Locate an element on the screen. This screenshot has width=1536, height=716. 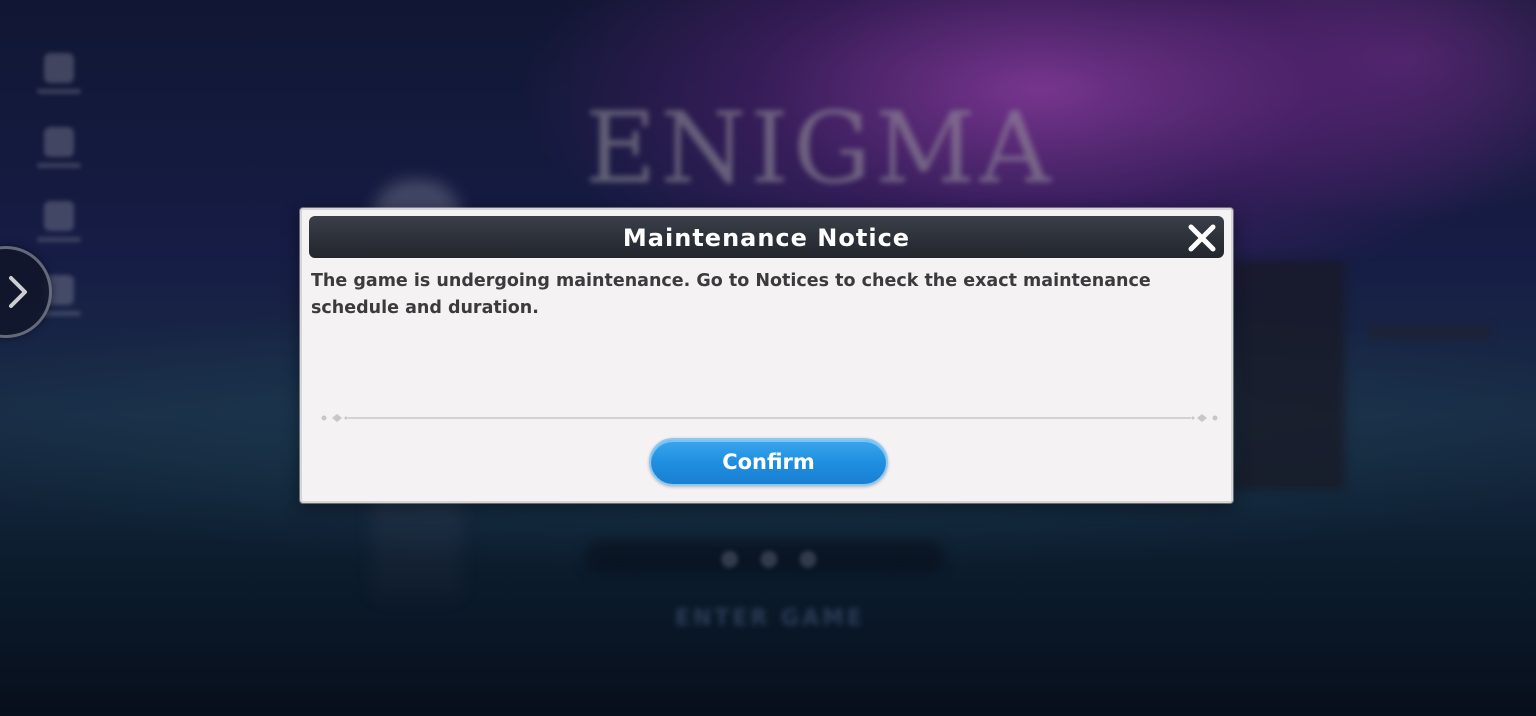
close-button is located at coordinates (1202, 238).